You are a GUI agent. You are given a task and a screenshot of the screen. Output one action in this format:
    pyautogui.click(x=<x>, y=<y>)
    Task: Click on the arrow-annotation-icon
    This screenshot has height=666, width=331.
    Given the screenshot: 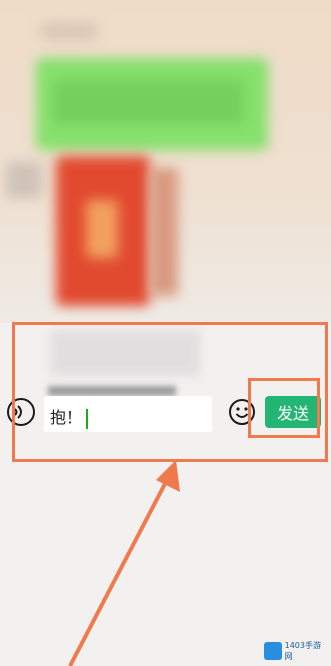 What is the action you would take?
    pyautogui.click(x=124, y=563)
    